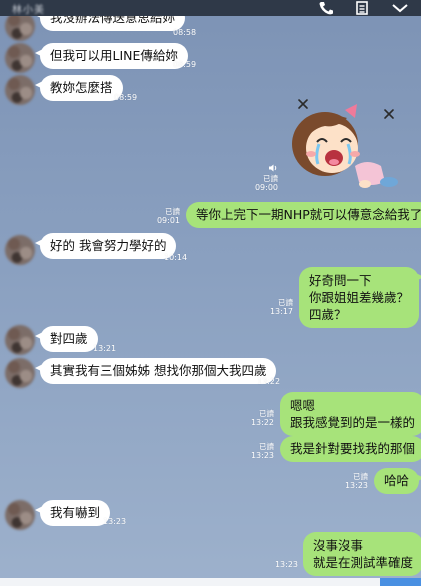  Describe the element at coordinates (176, 257) in the screenshot. I see `message-meta: 10:14` at that location.